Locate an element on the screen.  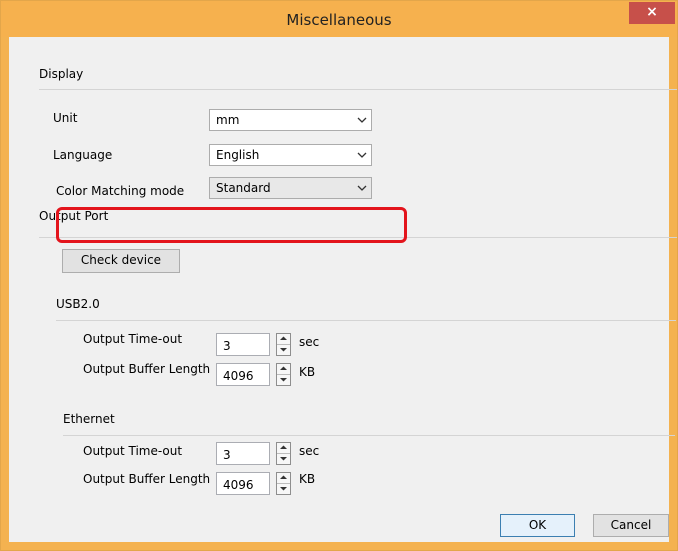
usb-timeout-input: 3 is located at coordinates (243, 344).